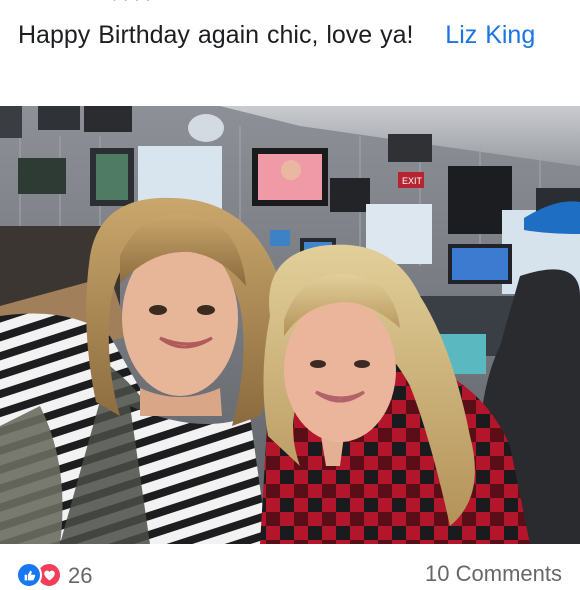 This screenshot has width=580, height=590. What do you see at coordinates (131, 4) in the screenshot?
I see `clipped-header-text: · · · ·` at bounding box center [131, 4].